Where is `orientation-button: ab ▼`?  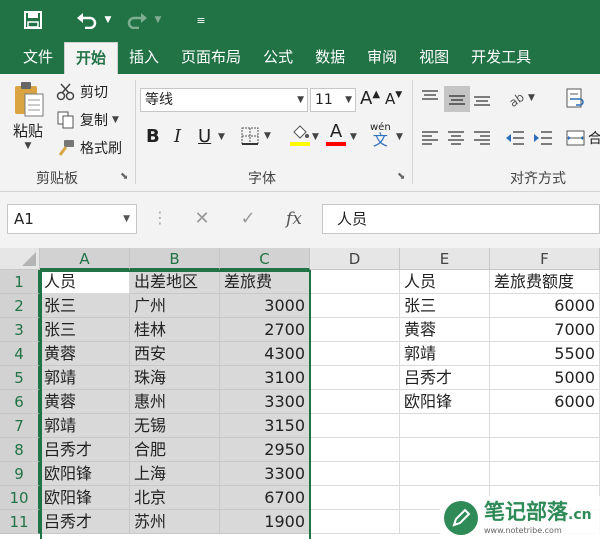 orientation-button: ab ▼ is located at coordinates (520, 98).